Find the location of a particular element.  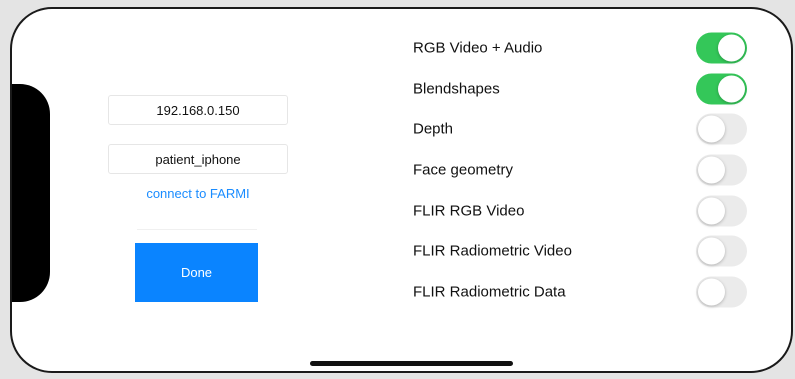

rgb-video-audio-toggle is located at coordinates (721, 48).